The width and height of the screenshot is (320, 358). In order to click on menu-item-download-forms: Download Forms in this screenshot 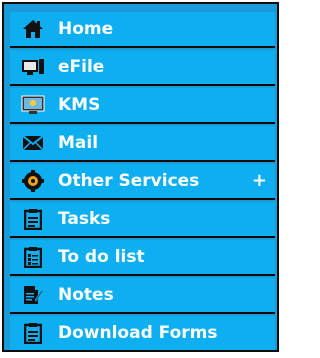, I will do `click(142, 334)`.